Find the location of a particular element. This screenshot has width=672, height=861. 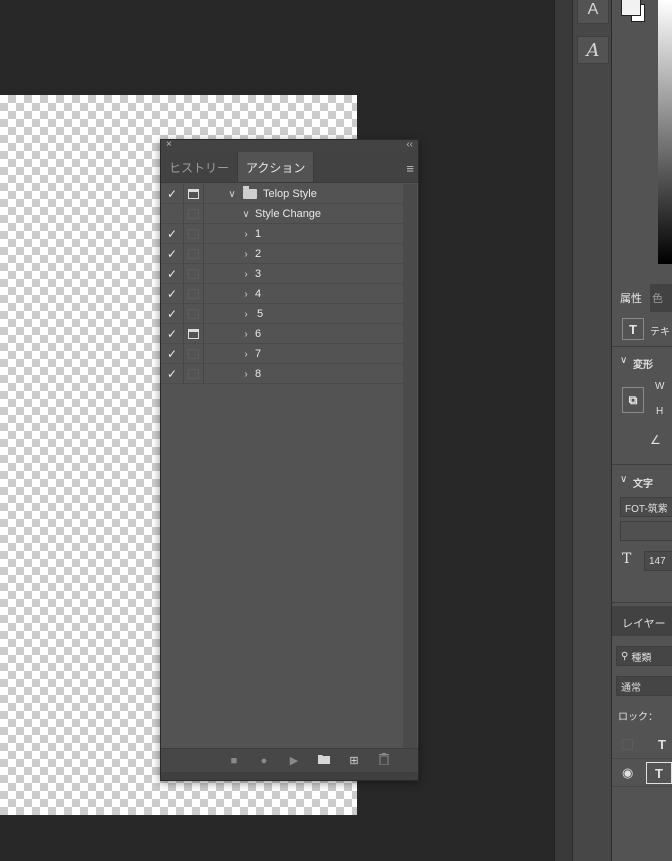

action-step-row: ✓ › 7 is located at coordinates (282, 354).